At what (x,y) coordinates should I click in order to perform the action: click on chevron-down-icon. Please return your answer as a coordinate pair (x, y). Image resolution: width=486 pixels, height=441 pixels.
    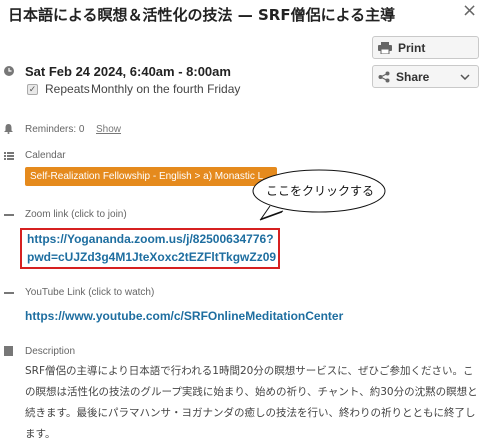
    Looking at the image, I should click on (465, 76).